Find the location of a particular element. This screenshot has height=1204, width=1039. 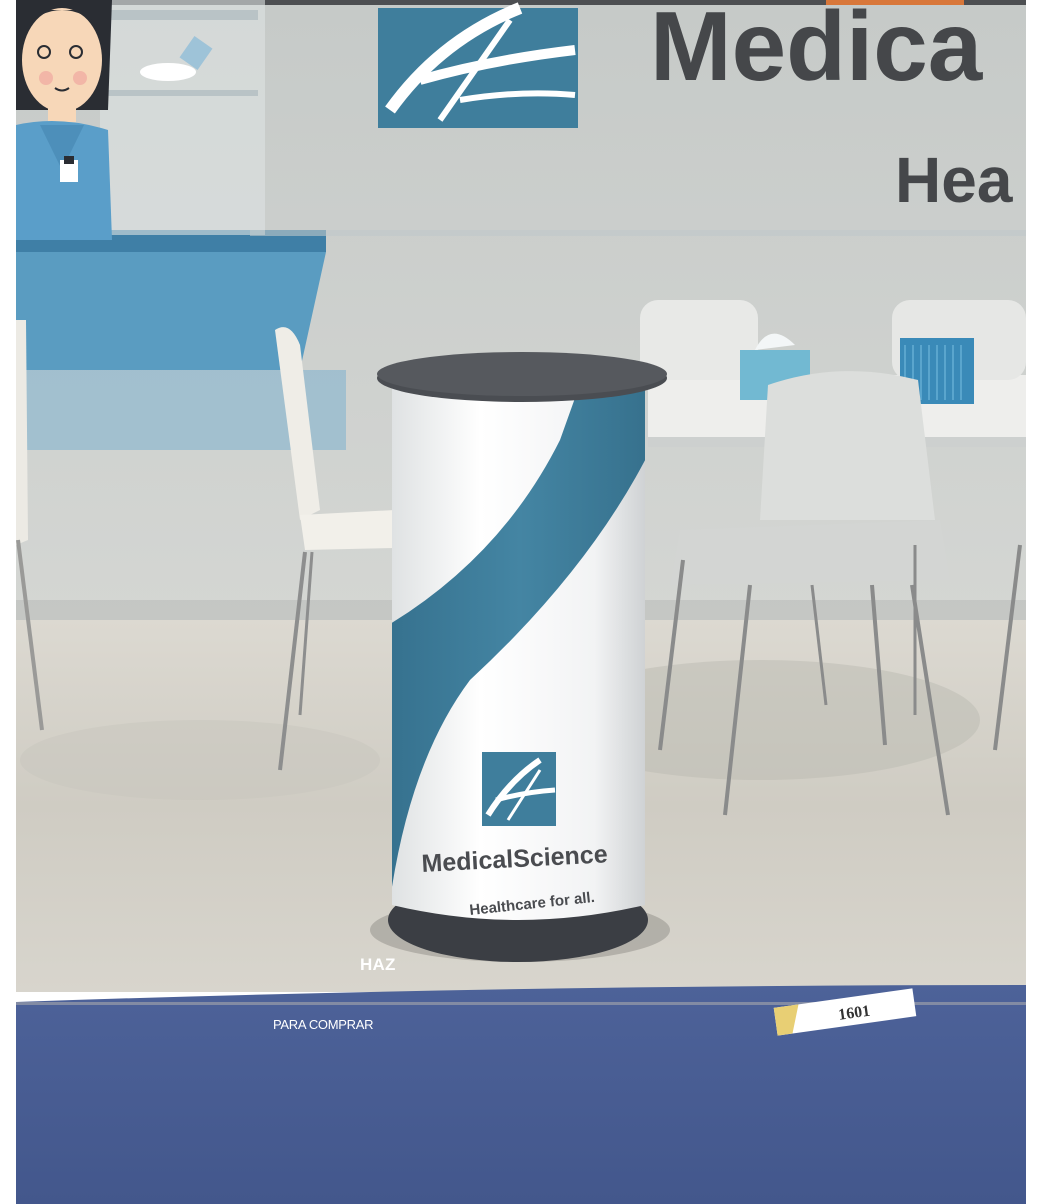

wall-brand-title: Medica is located at coordinates (817, 50).